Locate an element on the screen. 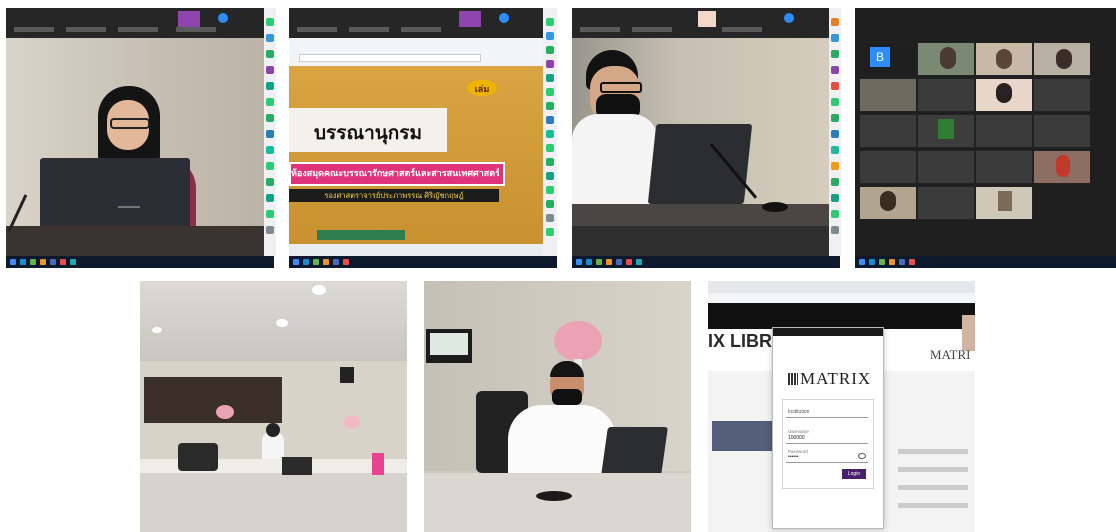 This screenshot has width=1116, height=532. photo-meeting-presenter-woman is located at coordinates (140, 138).